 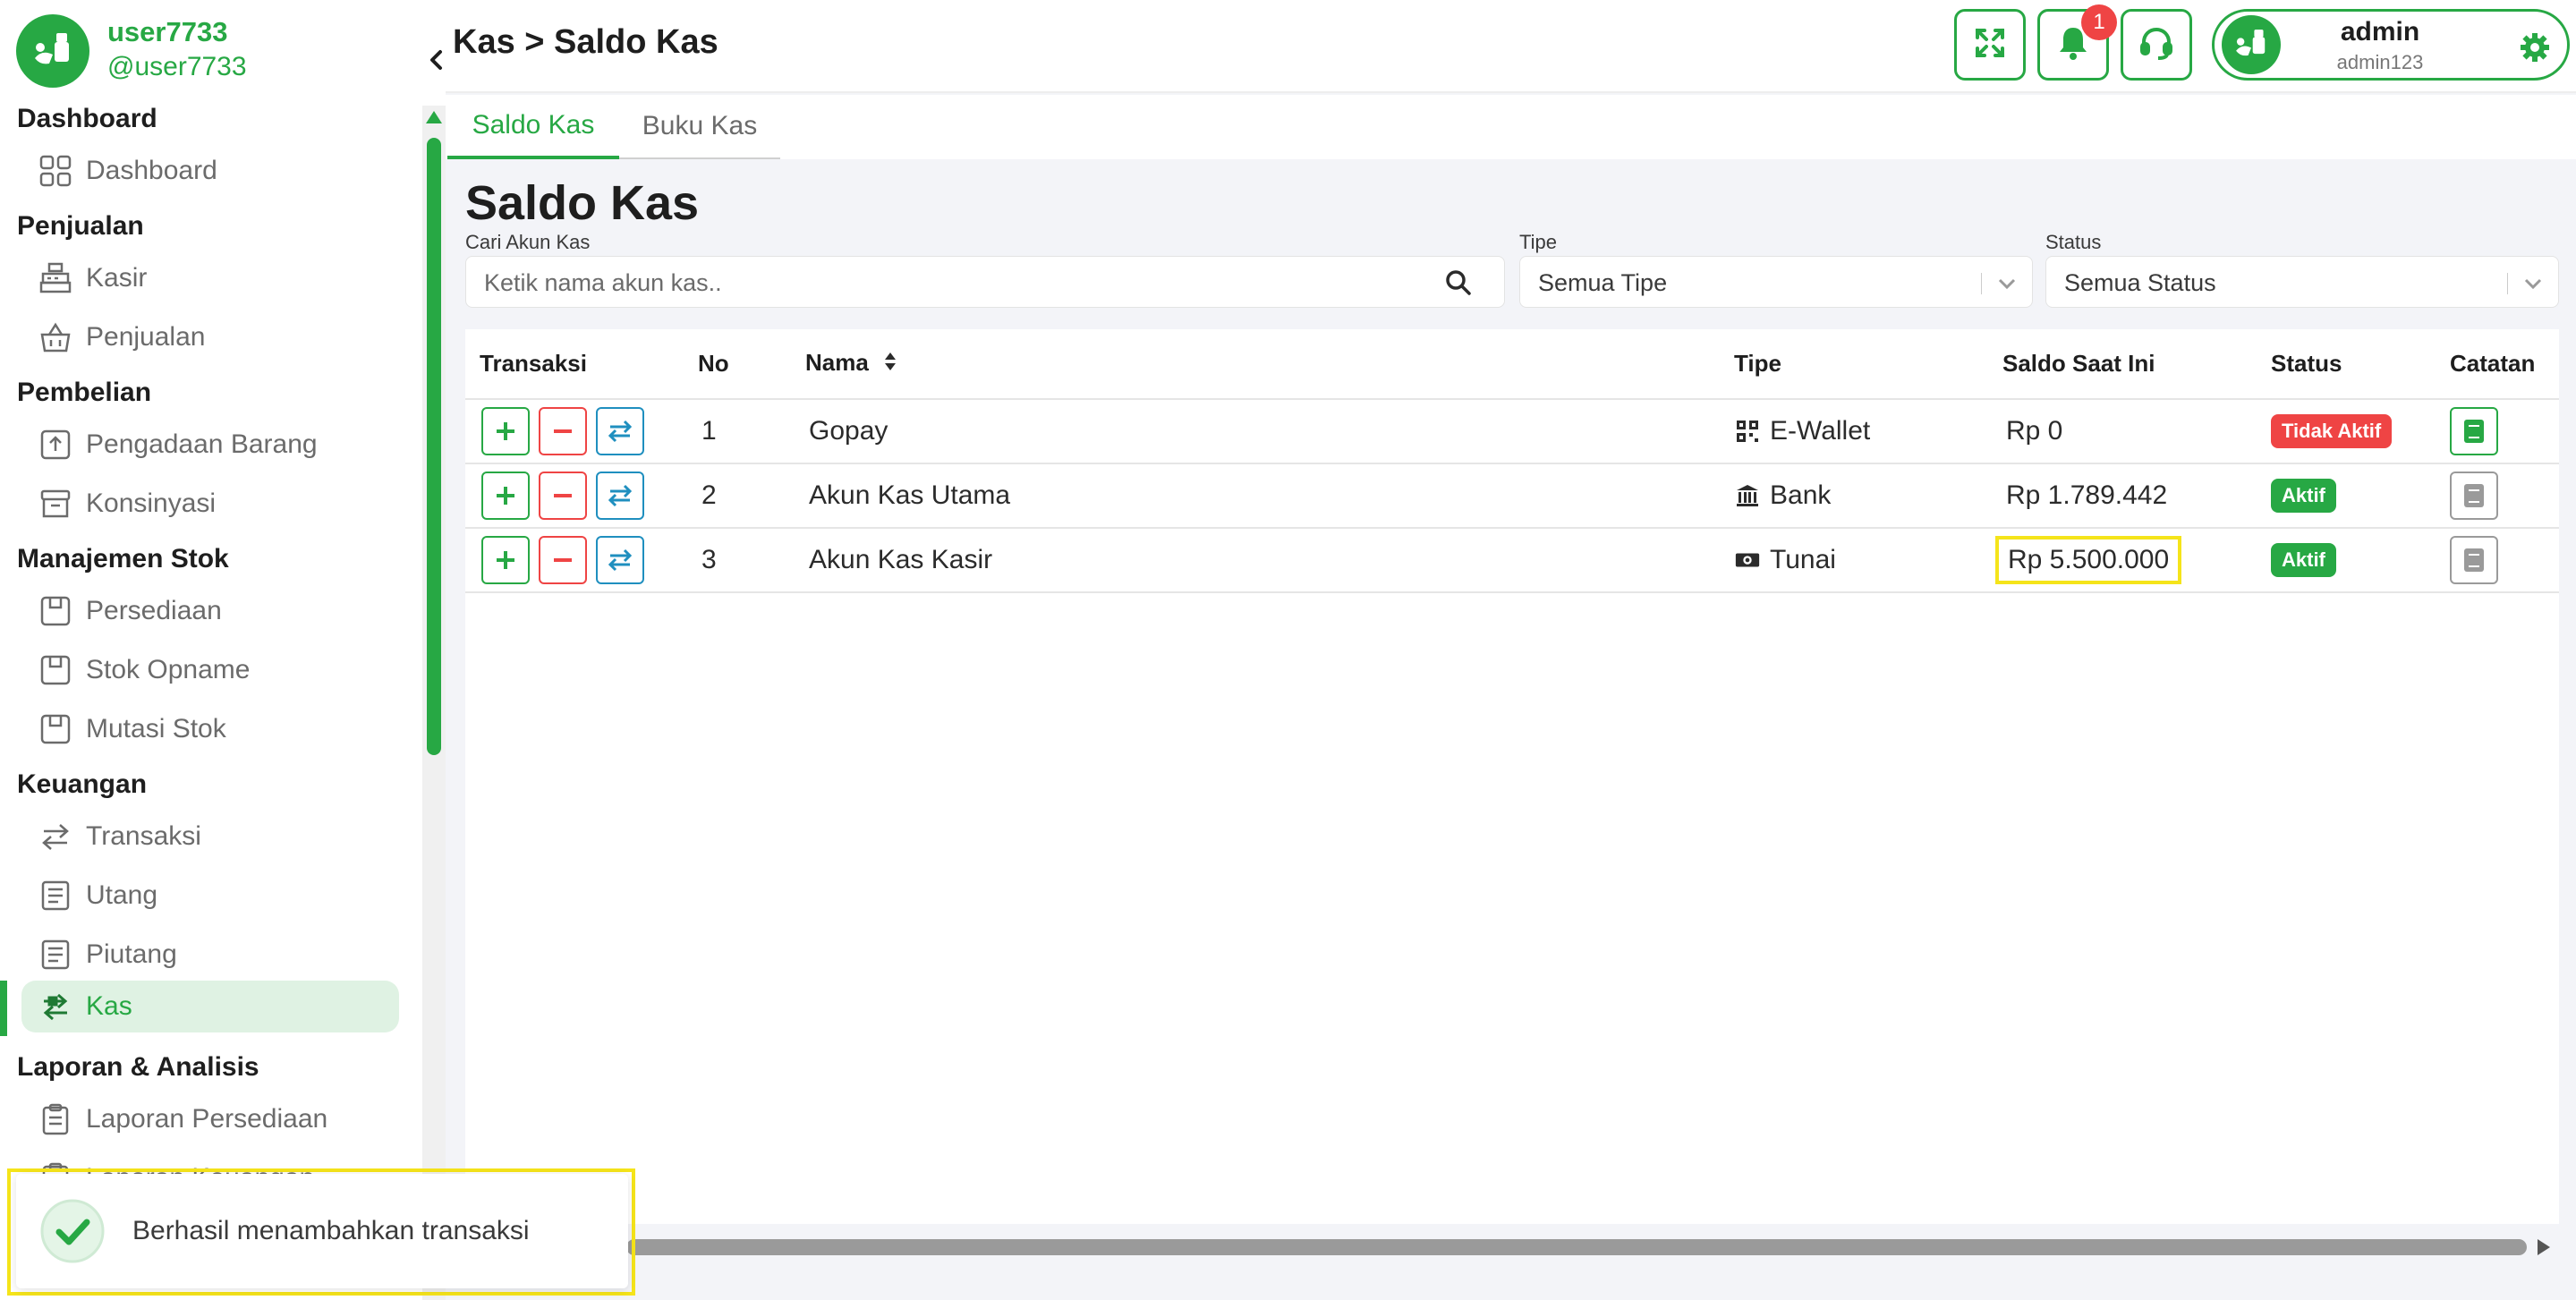 What do you see at coordinates (837, 363) in the screenshot?
I see `column-header-label: Nama` at bounding box center [837, 363].